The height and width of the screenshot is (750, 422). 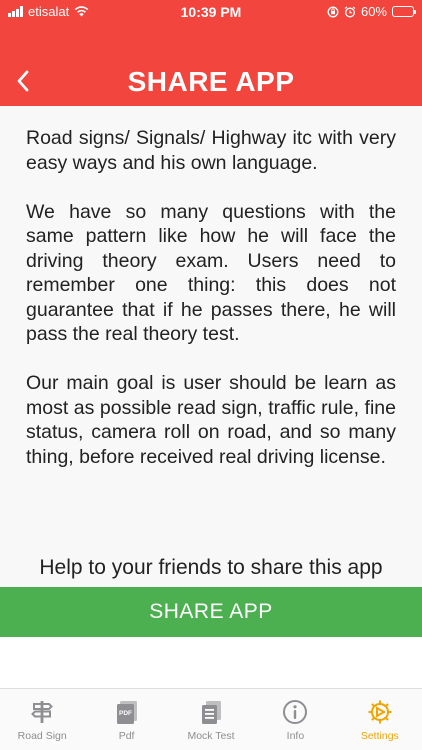 I want to click on battery-percent: 60%, so click(x=373, y=11).